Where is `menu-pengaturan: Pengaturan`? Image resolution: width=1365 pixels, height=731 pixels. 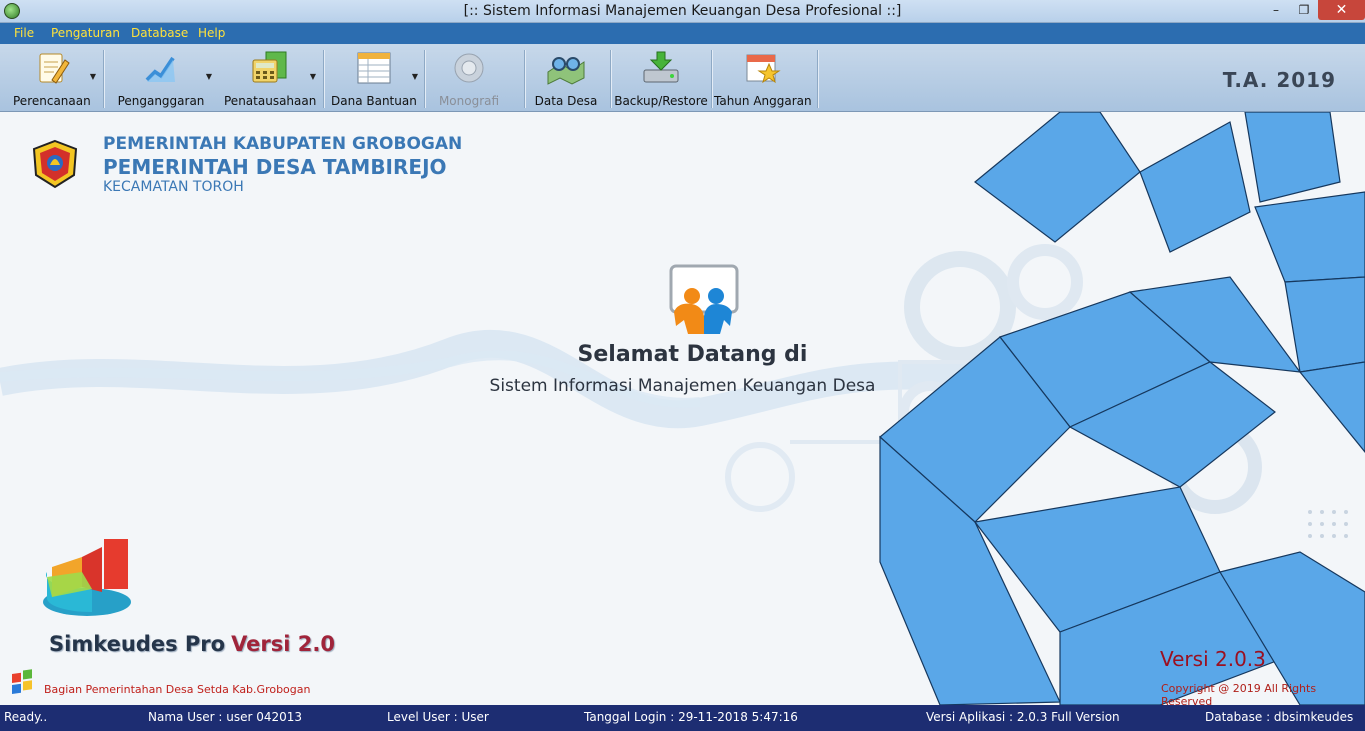 menu-pengaturan: Pengaturan is located at coordinates (85, 33).